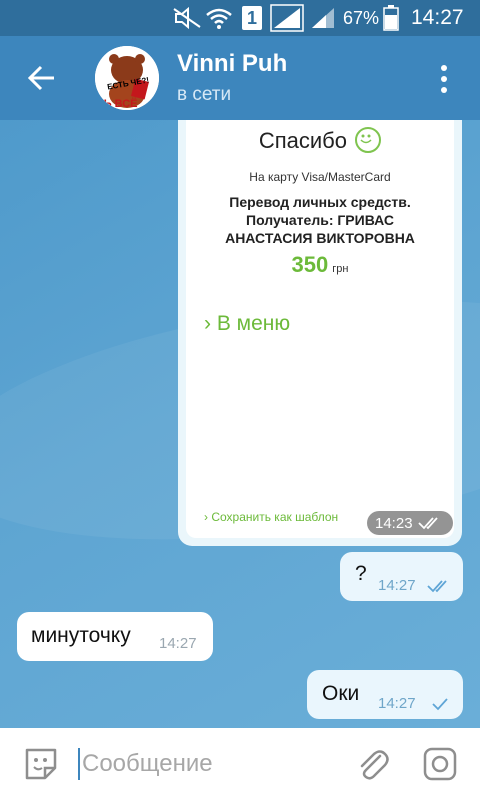  I want to click on receipt-line1: Перевод личных средств., so click(320, 202).